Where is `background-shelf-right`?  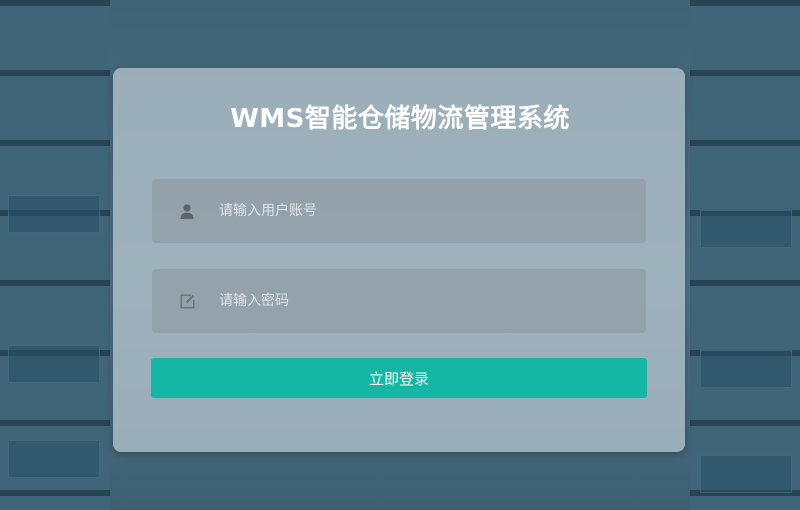
background-shelf-right is located at coordinates (745, 255).